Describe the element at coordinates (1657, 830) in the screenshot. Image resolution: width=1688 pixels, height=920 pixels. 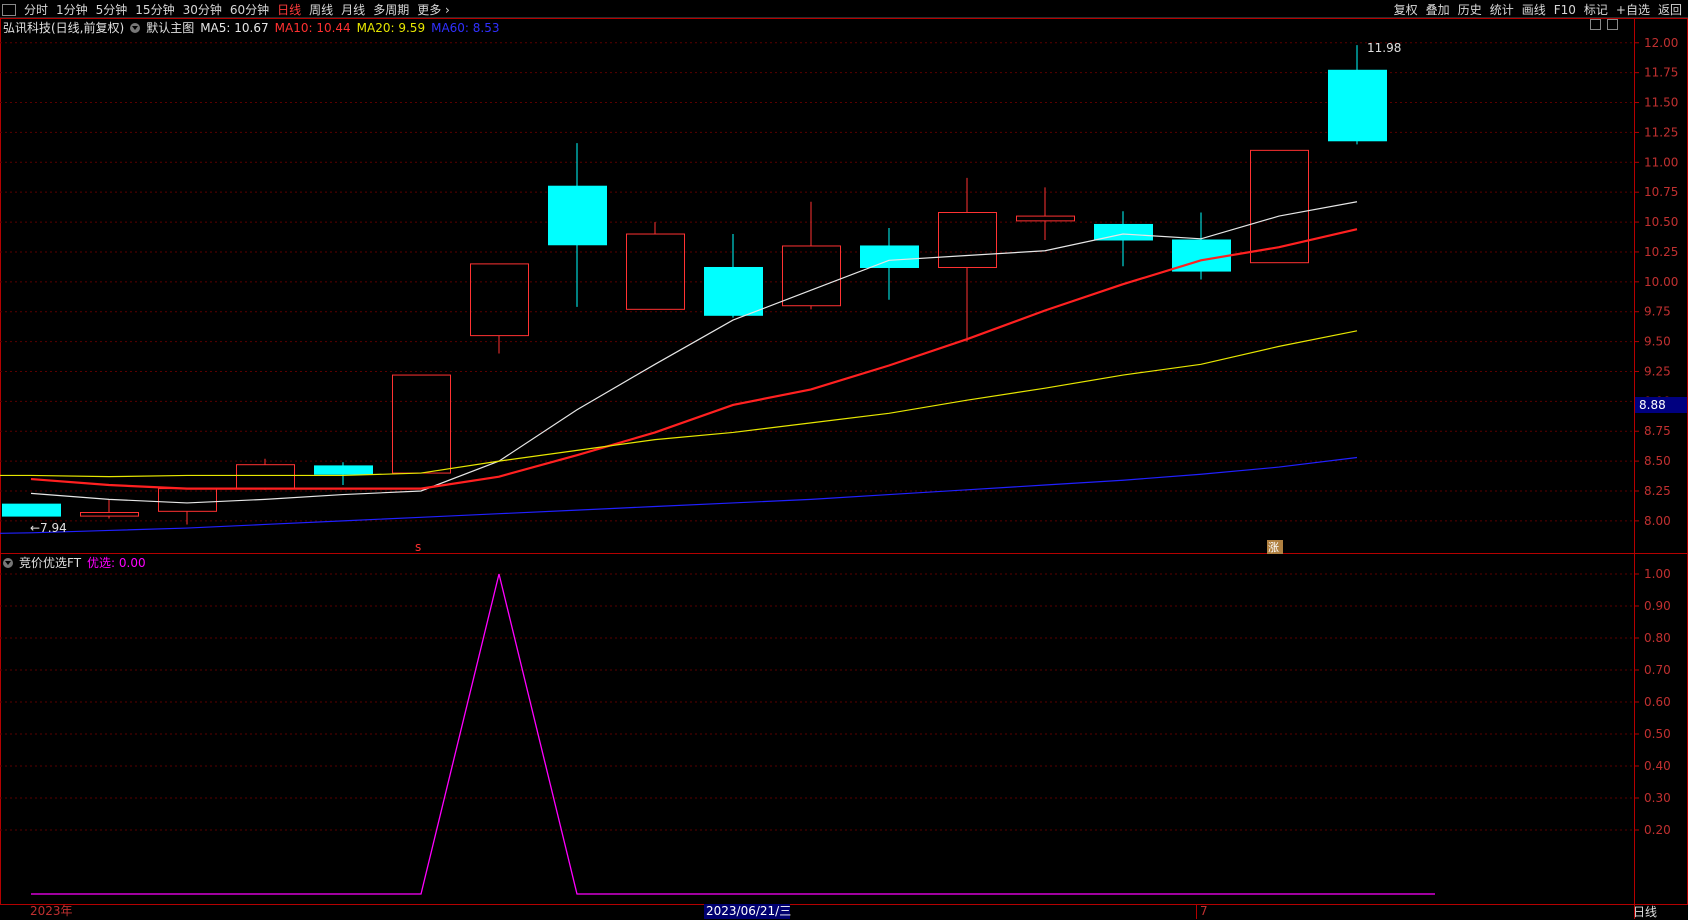
I see `sub-tick-label-8: 0.20` at that location.